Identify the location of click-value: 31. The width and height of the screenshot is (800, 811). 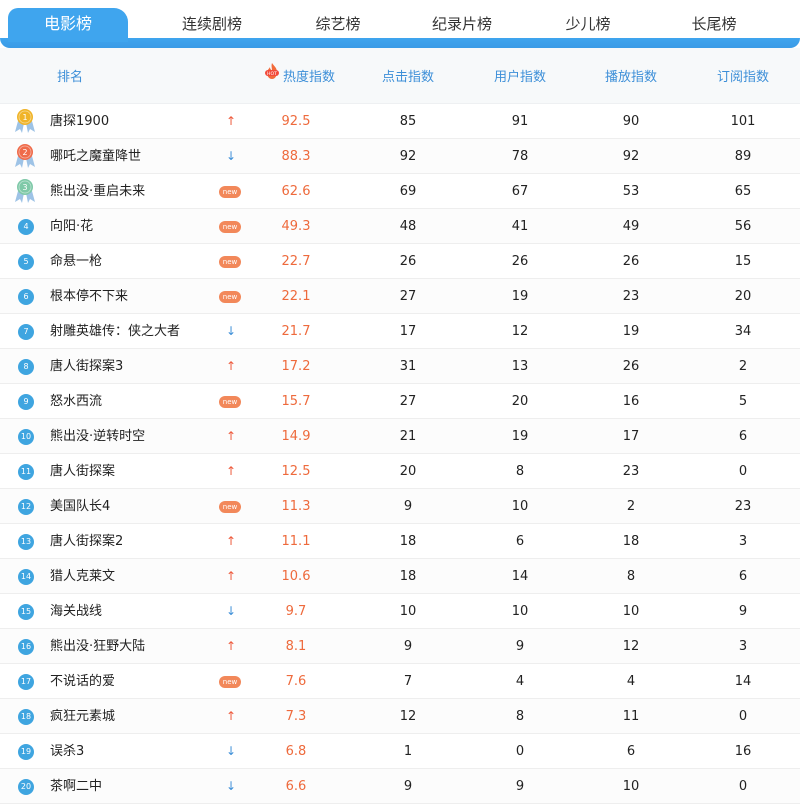
(408, 366).